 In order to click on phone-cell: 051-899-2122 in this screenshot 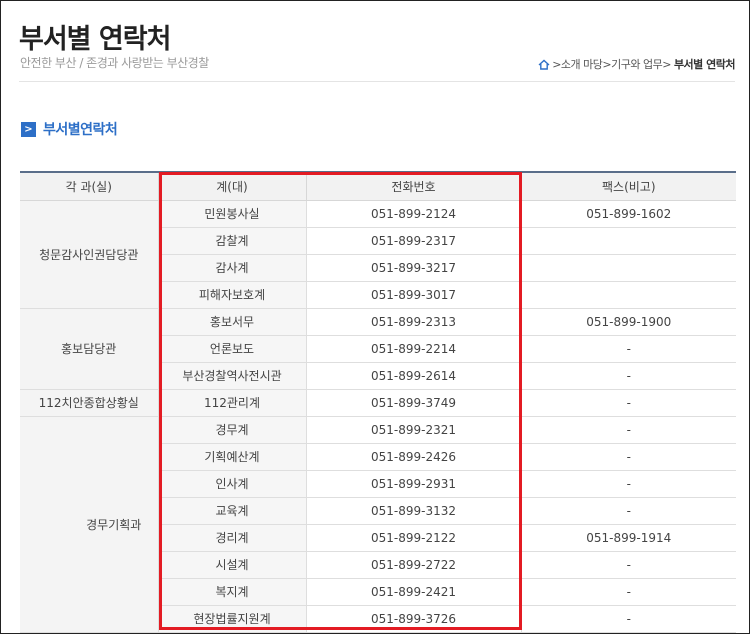, I will do `click(413, 537)`.